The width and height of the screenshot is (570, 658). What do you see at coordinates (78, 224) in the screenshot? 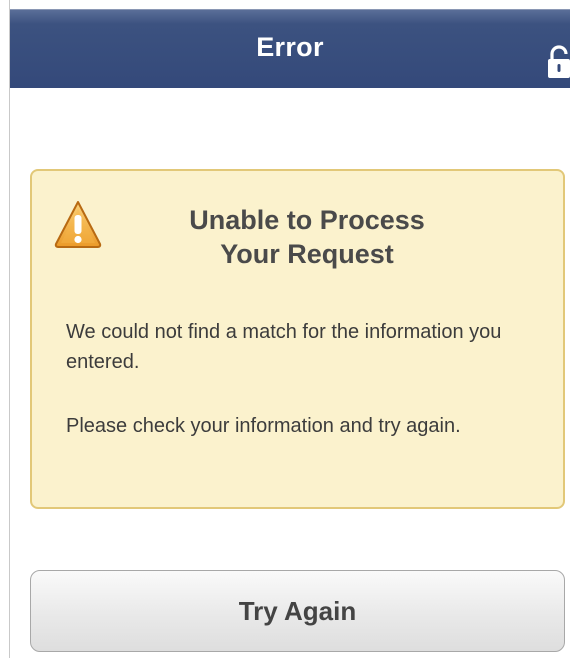
I see `warning-icon` at bounding box center [78, 224].